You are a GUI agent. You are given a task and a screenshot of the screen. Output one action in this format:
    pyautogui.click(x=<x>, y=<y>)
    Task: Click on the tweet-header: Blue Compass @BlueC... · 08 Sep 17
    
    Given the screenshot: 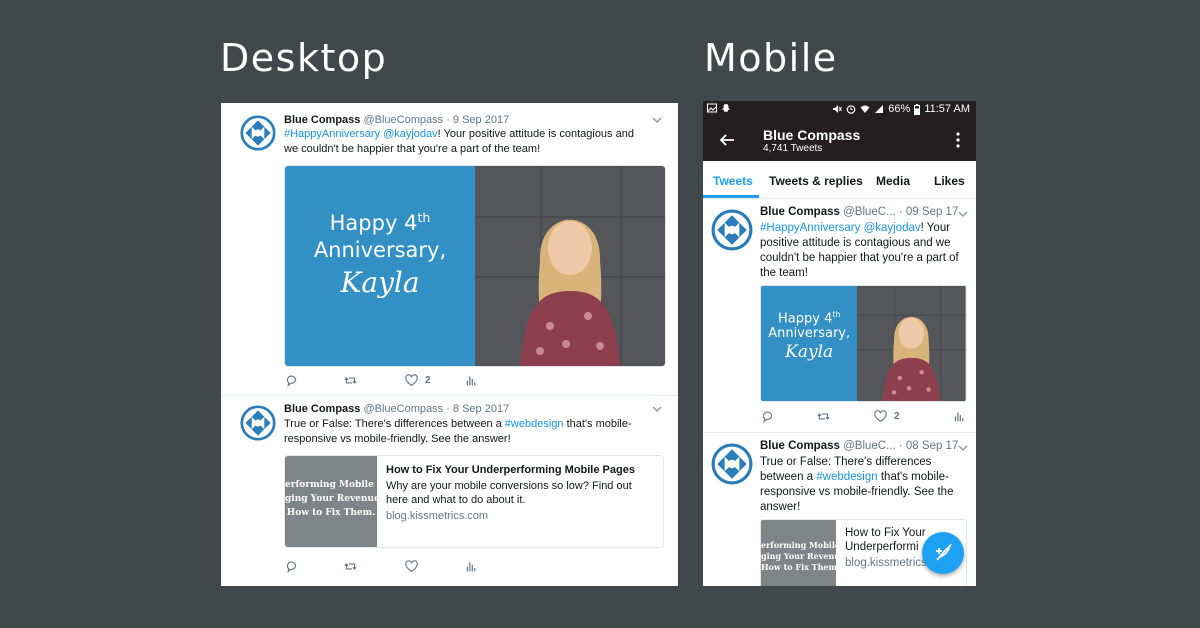 What is the action you would take?
    pyautogui.click(x=859, y=446)
    